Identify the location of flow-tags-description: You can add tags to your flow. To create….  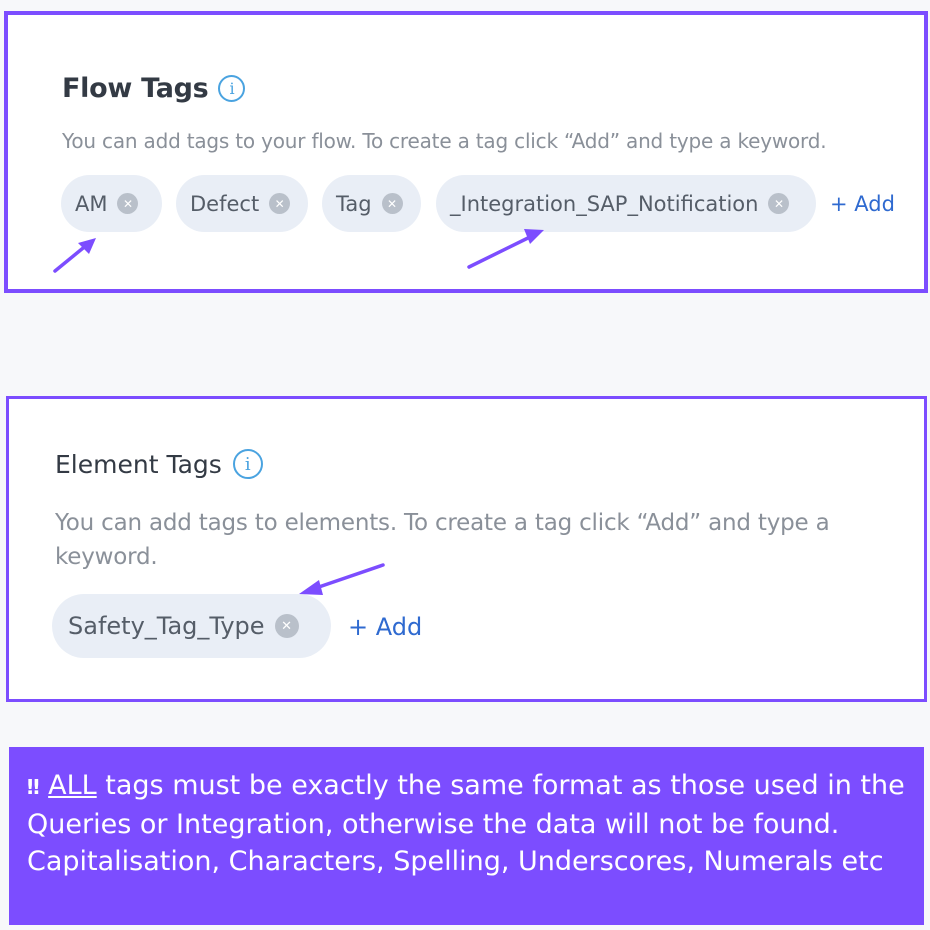
(444, 141).